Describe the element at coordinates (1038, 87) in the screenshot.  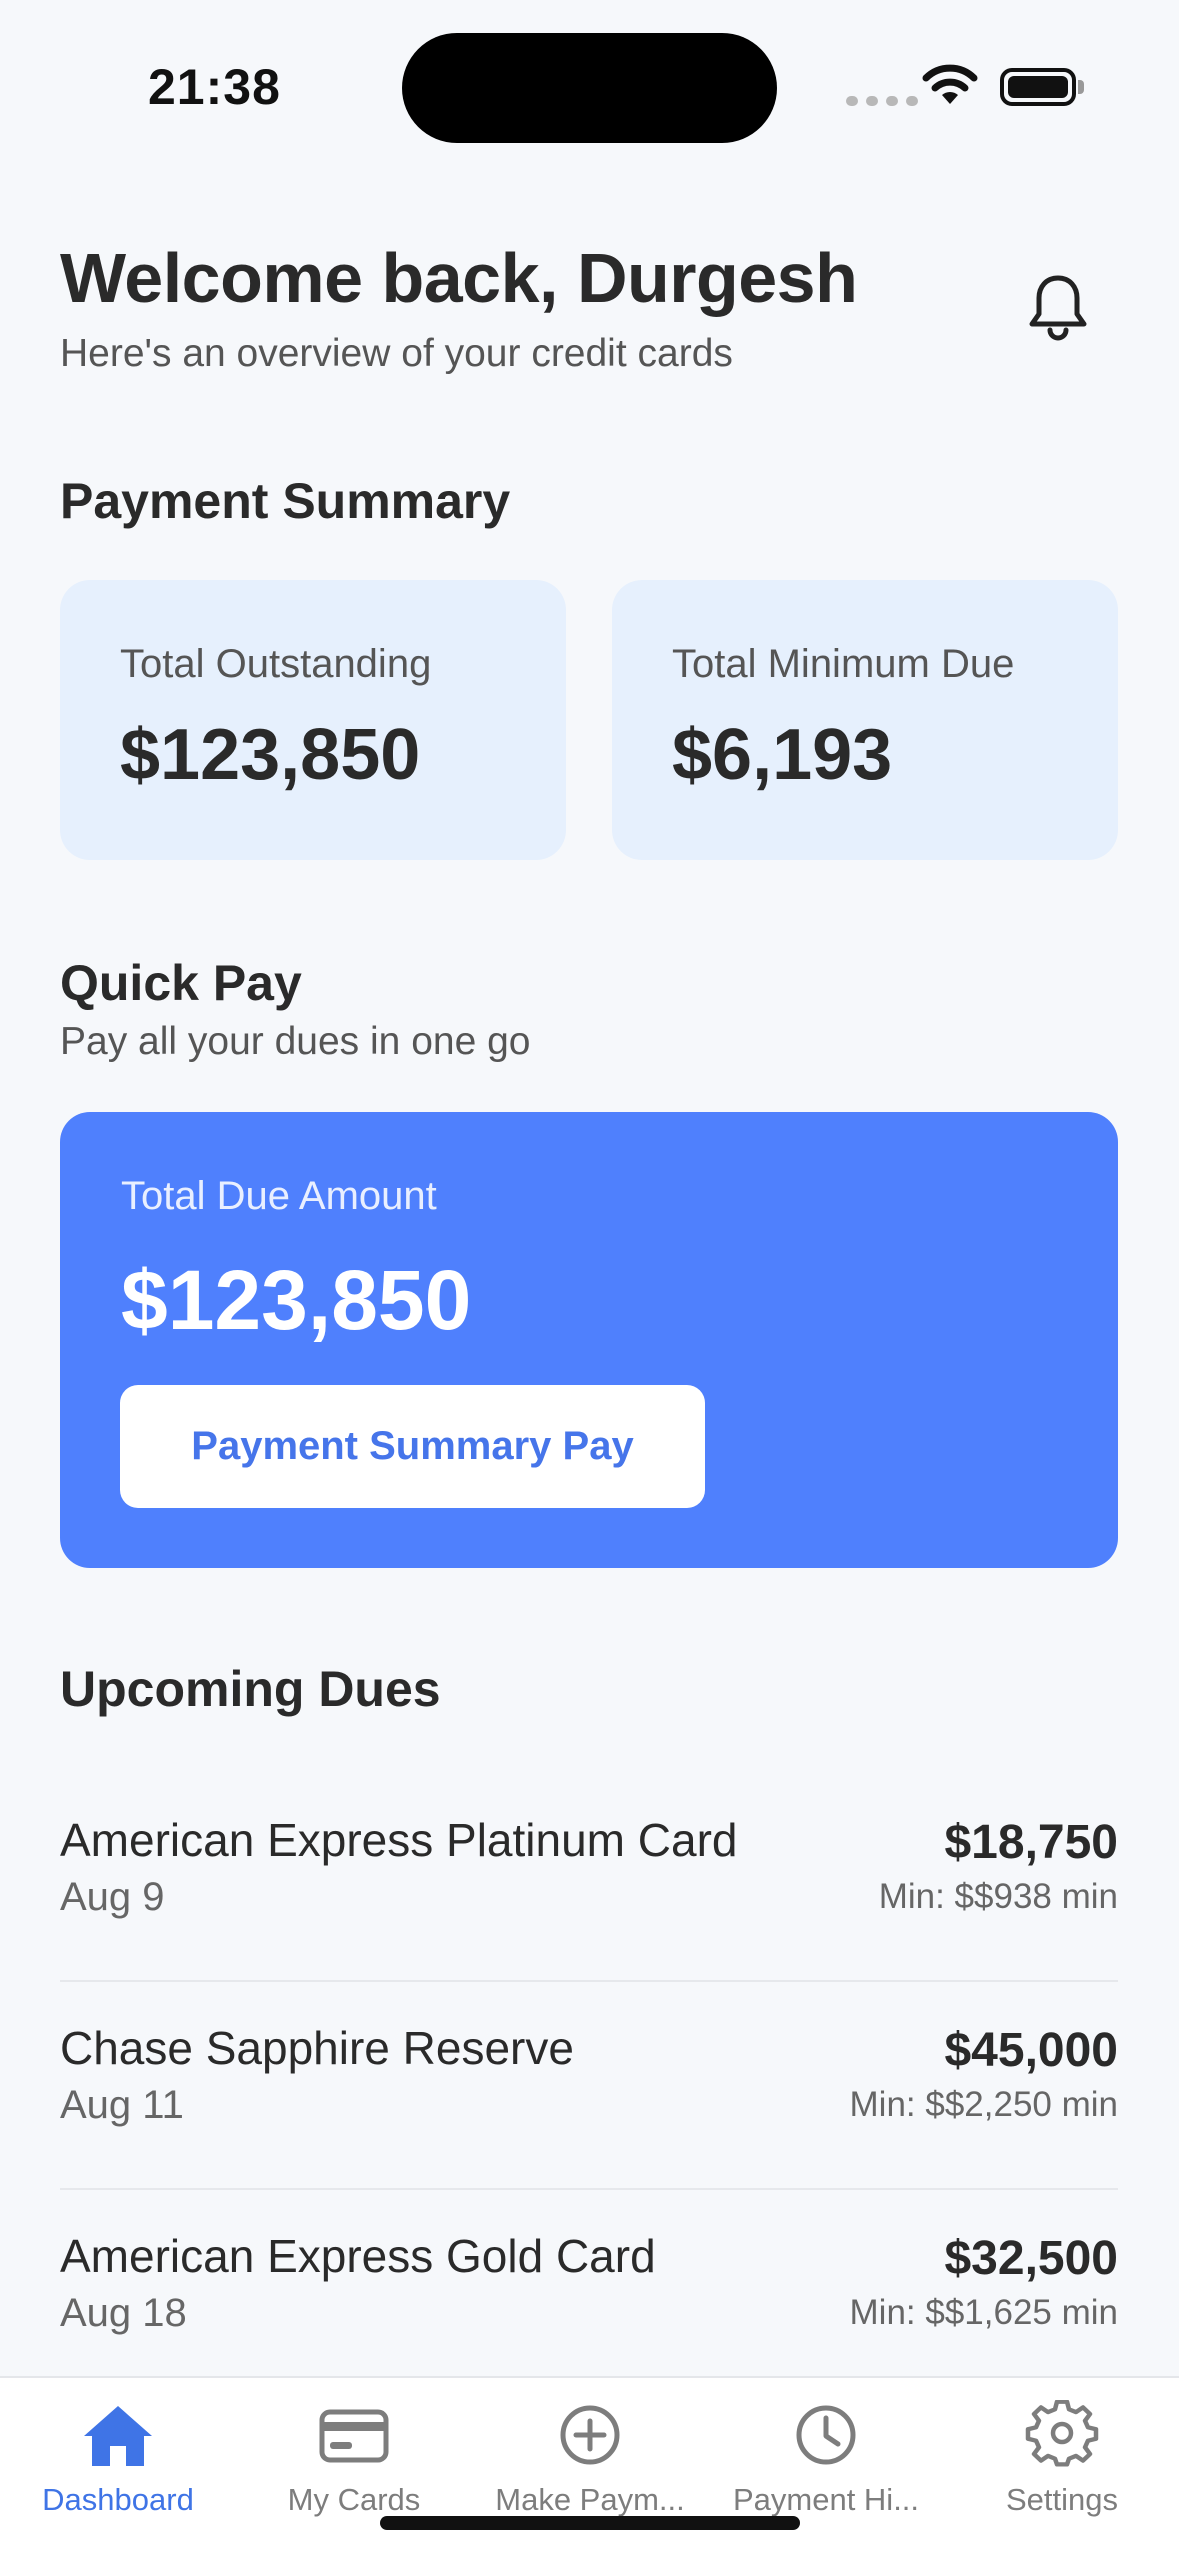
I see `battery-icon` at that location.